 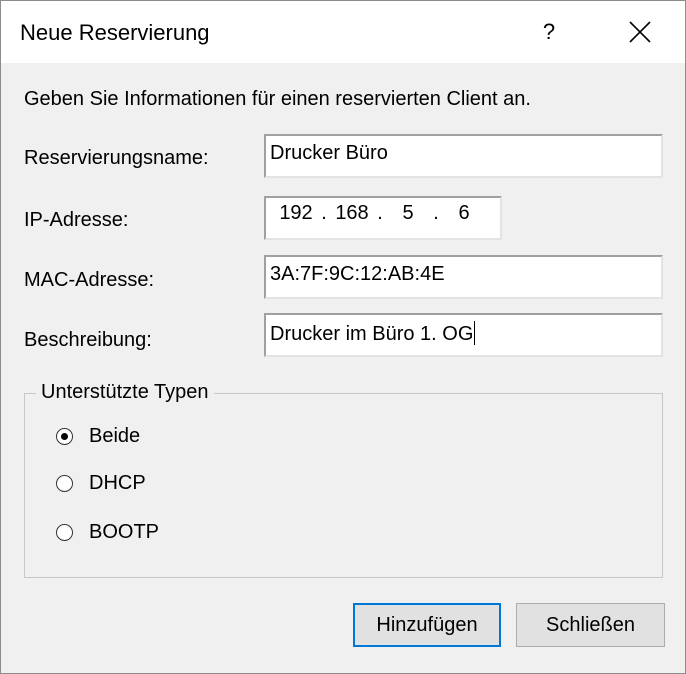 I want to click on radio-option-bootp: BOOTP, so click(x=107, y=532).